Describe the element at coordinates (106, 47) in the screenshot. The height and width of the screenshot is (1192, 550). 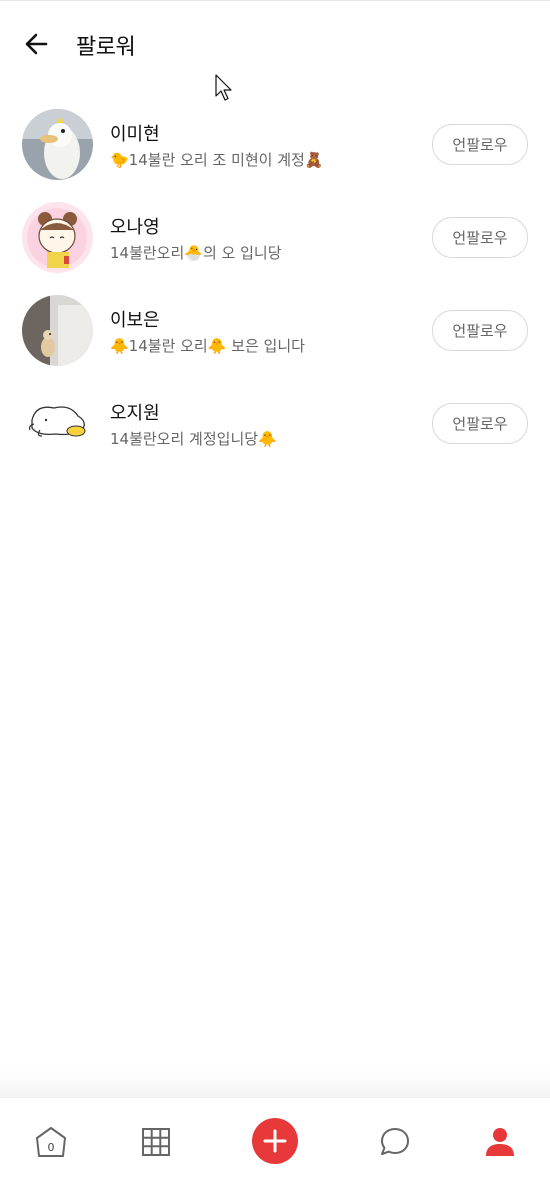
I see `page-title: 팔로워` at that location.